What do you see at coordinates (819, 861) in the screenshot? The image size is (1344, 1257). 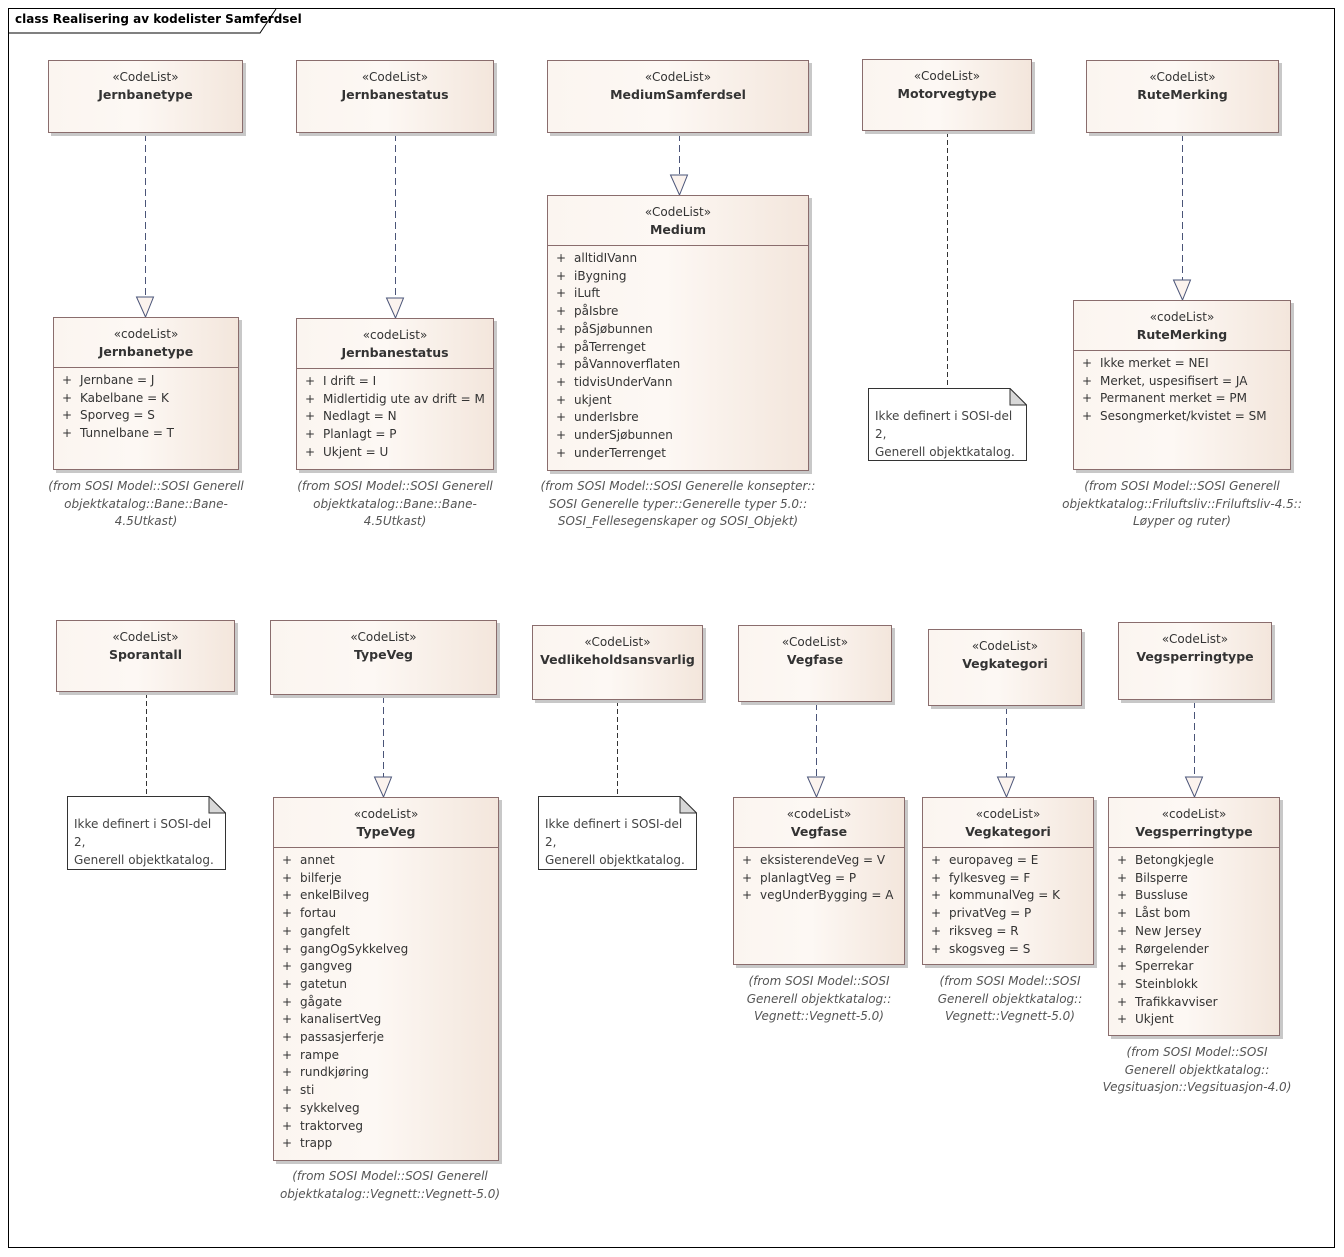 I see `attribute-row: + eksisterendeVeg = V` at bounding box center [819, 861].